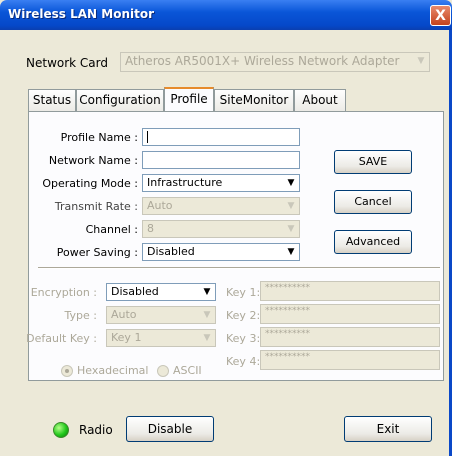 Image resolution: width=452 pixels, height=456 pixels. I want to click on tab-configuration: Configuration, so click(120, 100).